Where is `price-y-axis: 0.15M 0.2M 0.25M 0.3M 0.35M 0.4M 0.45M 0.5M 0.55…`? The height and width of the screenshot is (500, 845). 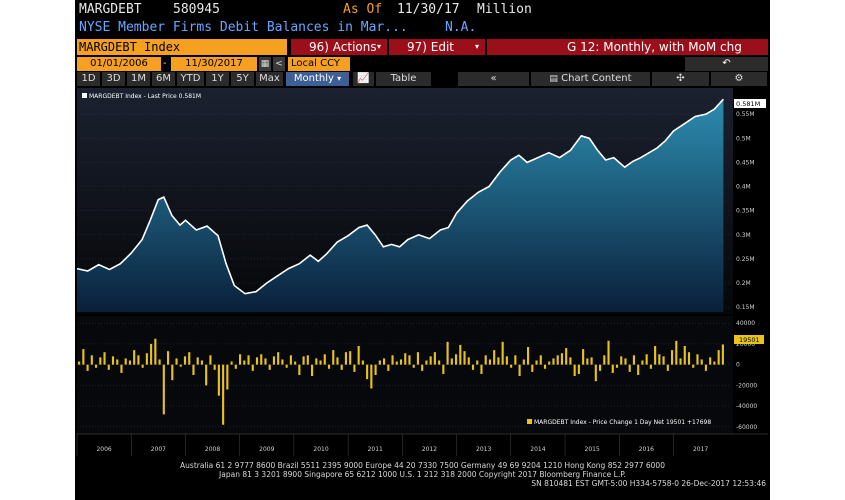
price-y-axis: 0.15M 0.2M 0.25M 0.3M 0.35M 0.4M 0.45M 0.5M 0.55… is located at coordinates (745, 211).